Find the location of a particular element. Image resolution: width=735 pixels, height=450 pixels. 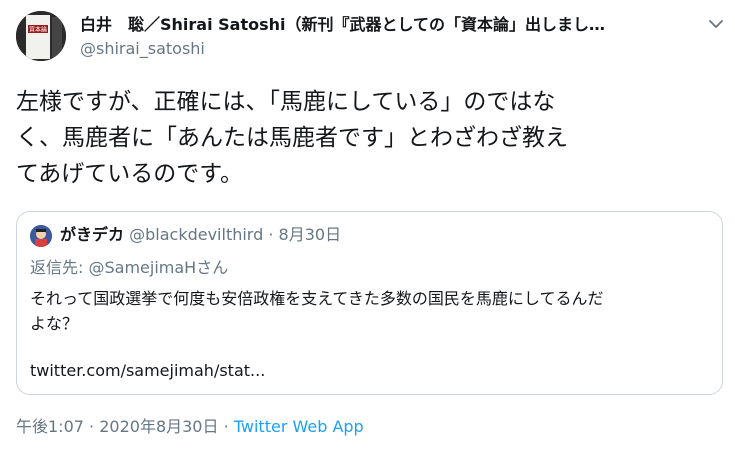

author-handle: @shirai_satoshi is located at coordinates (142, 49).